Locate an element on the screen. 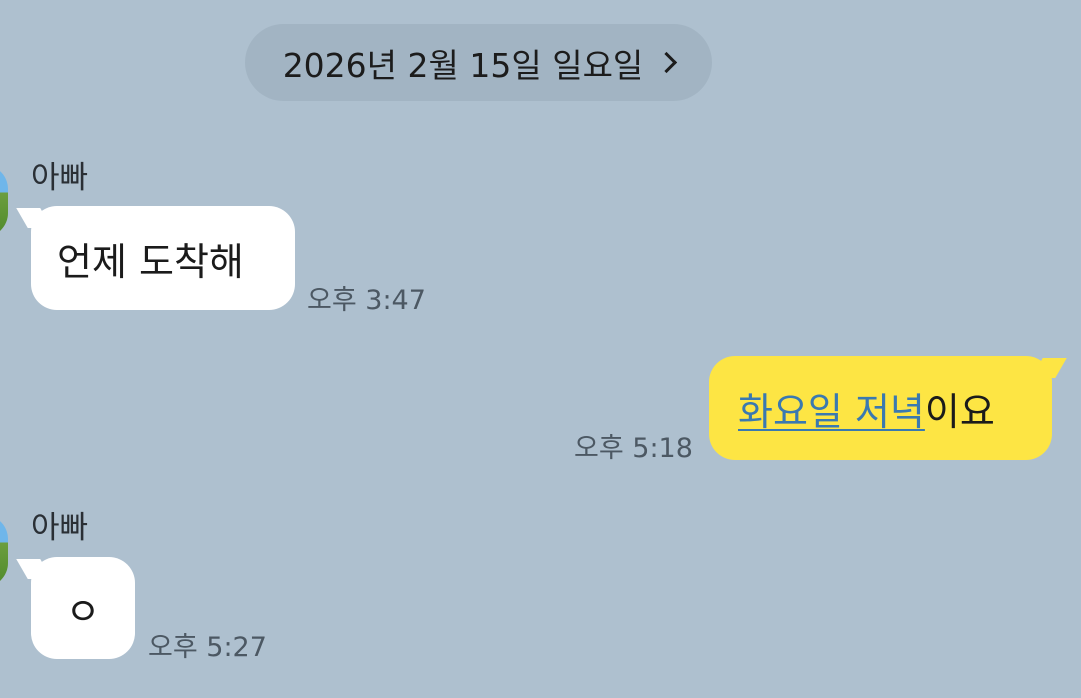 Image resolution: width=1081 pixels, height=698 pixels. date-label: 2026년 2월 15일 일요일 is located at coordinates (463, 65).